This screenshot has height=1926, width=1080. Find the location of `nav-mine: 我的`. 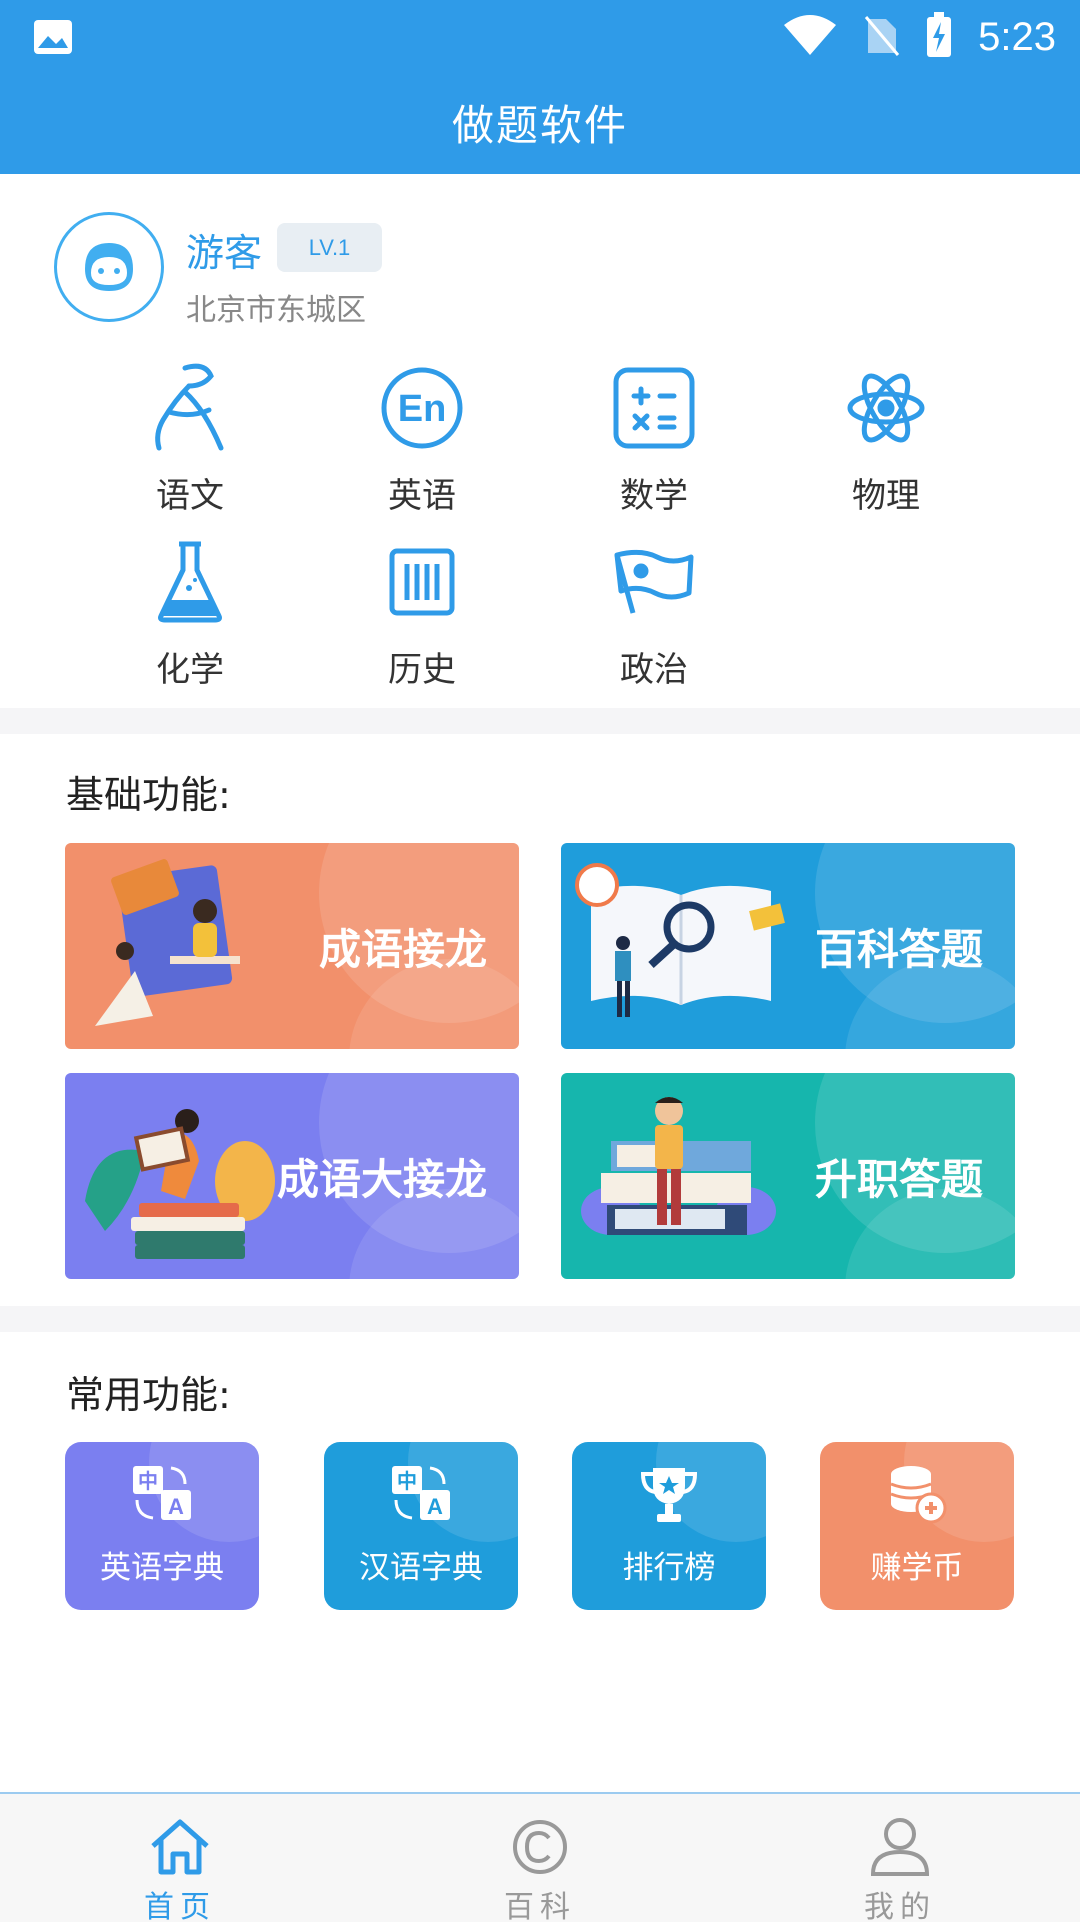

nav-mine: 我的 is located at coordinates (900, 1859).